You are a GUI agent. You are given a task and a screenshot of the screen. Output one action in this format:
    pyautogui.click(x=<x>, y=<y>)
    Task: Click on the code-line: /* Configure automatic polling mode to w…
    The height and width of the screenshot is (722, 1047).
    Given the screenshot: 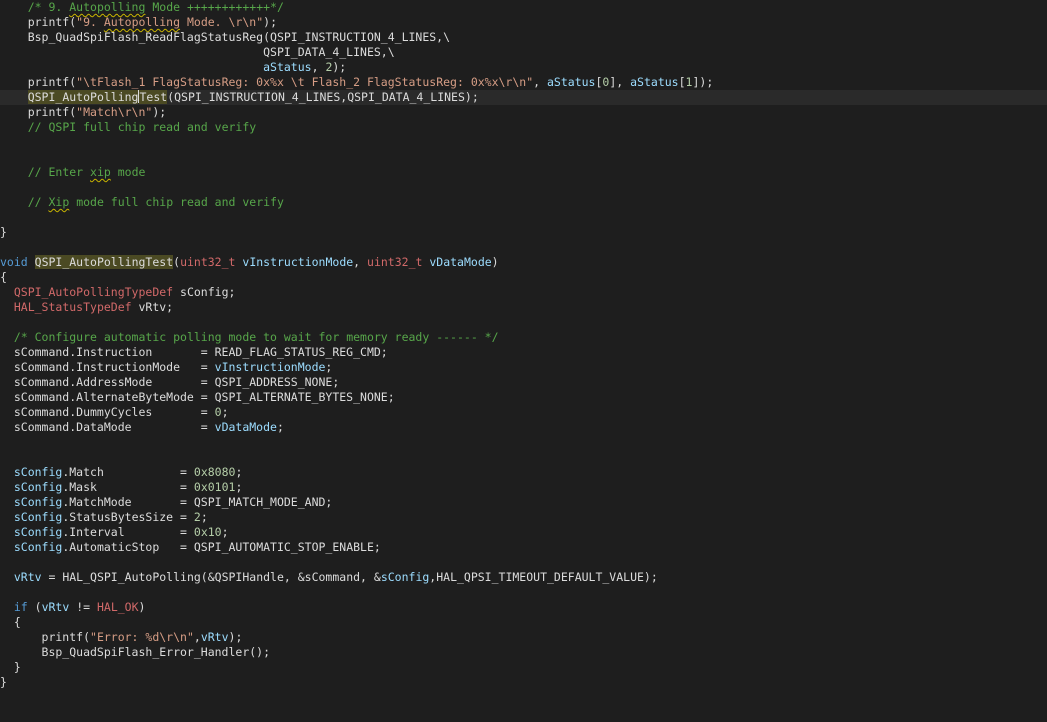 What is the action you would take?
    pyautogui.click(x=523, y=337)
    